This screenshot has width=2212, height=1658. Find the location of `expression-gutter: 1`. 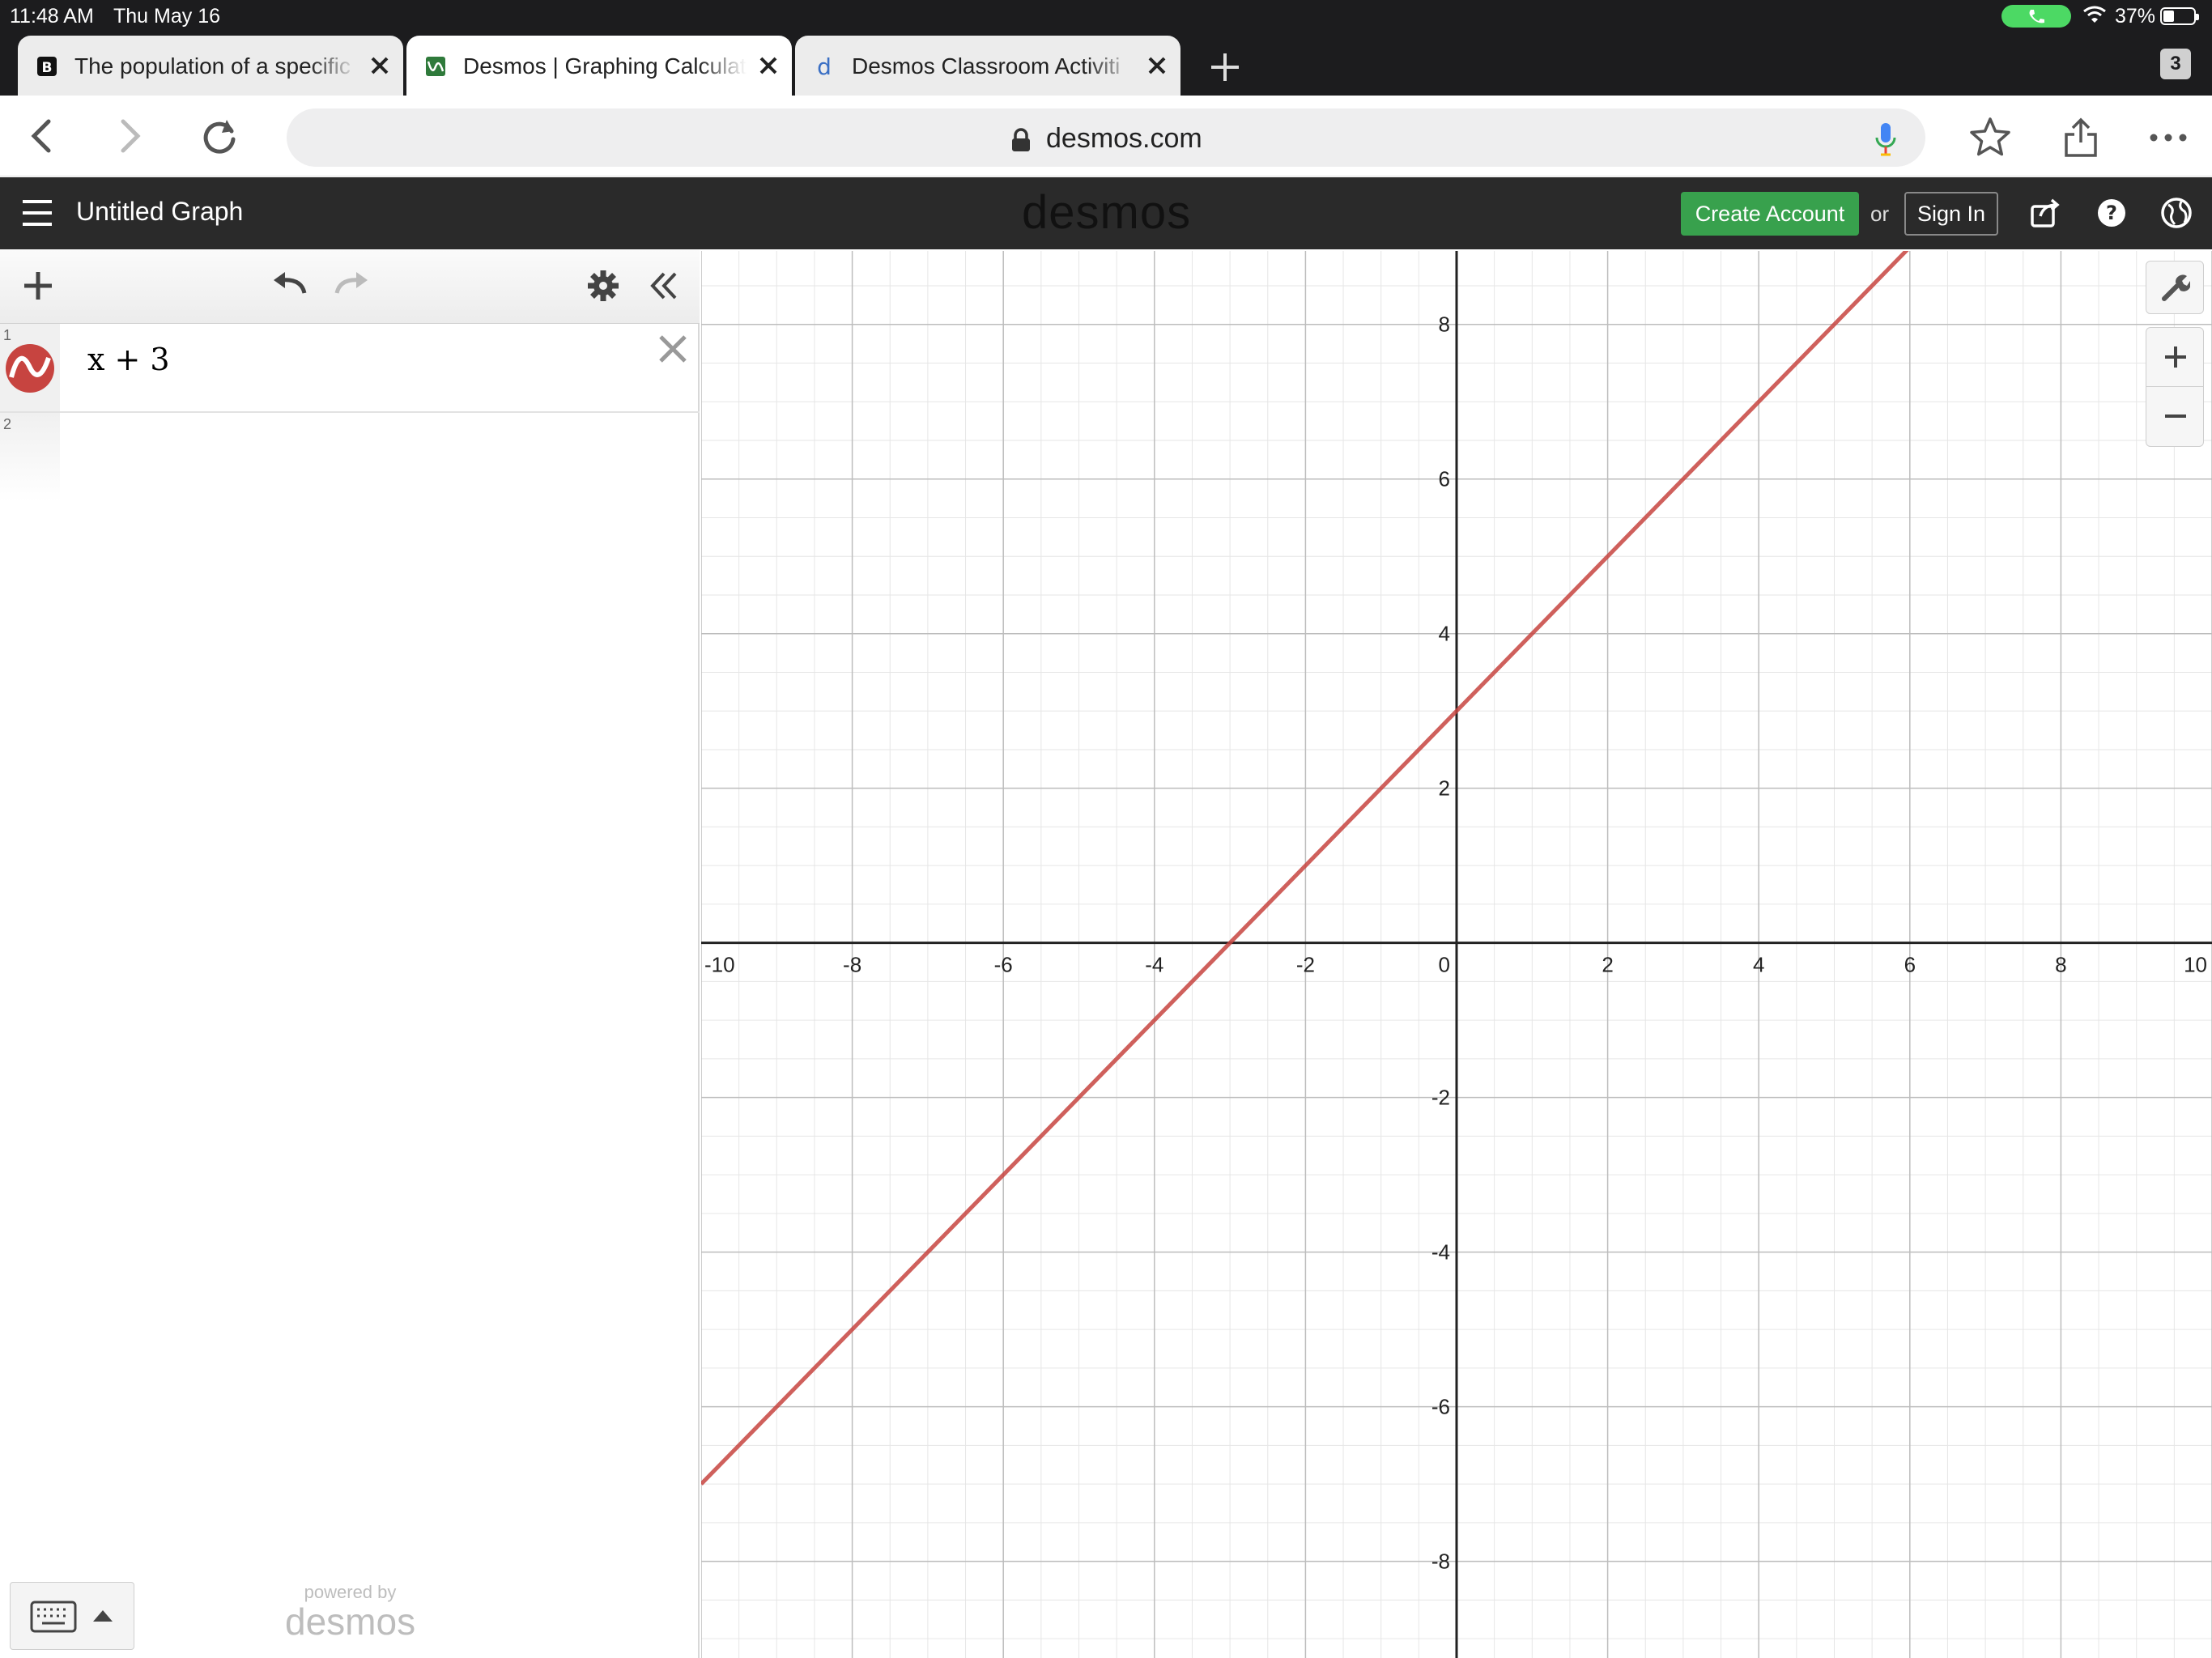

expression-gutter: 1 is located at coordinates (30, 367).